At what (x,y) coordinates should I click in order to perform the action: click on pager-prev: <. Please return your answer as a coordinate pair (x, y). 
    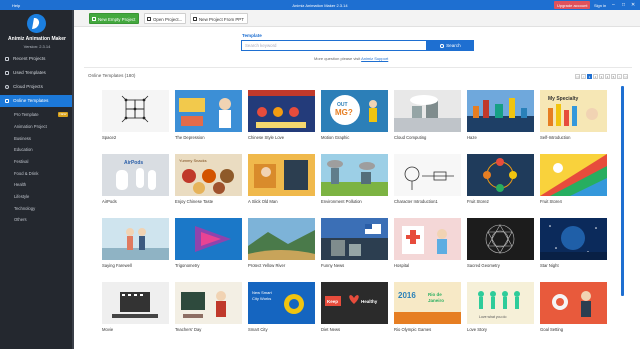
    Looking at the image, I should click on (583, 76).